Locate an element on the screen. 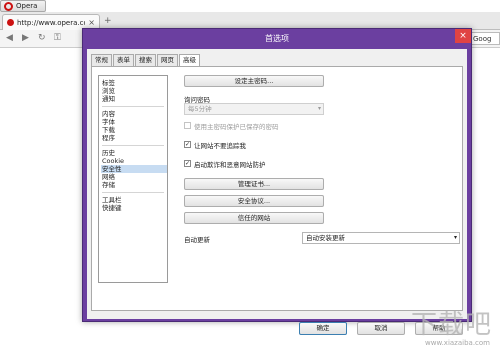  use-master-password-label: 使用主密码保护已保存的密码 is located at coordinates (236, 127).